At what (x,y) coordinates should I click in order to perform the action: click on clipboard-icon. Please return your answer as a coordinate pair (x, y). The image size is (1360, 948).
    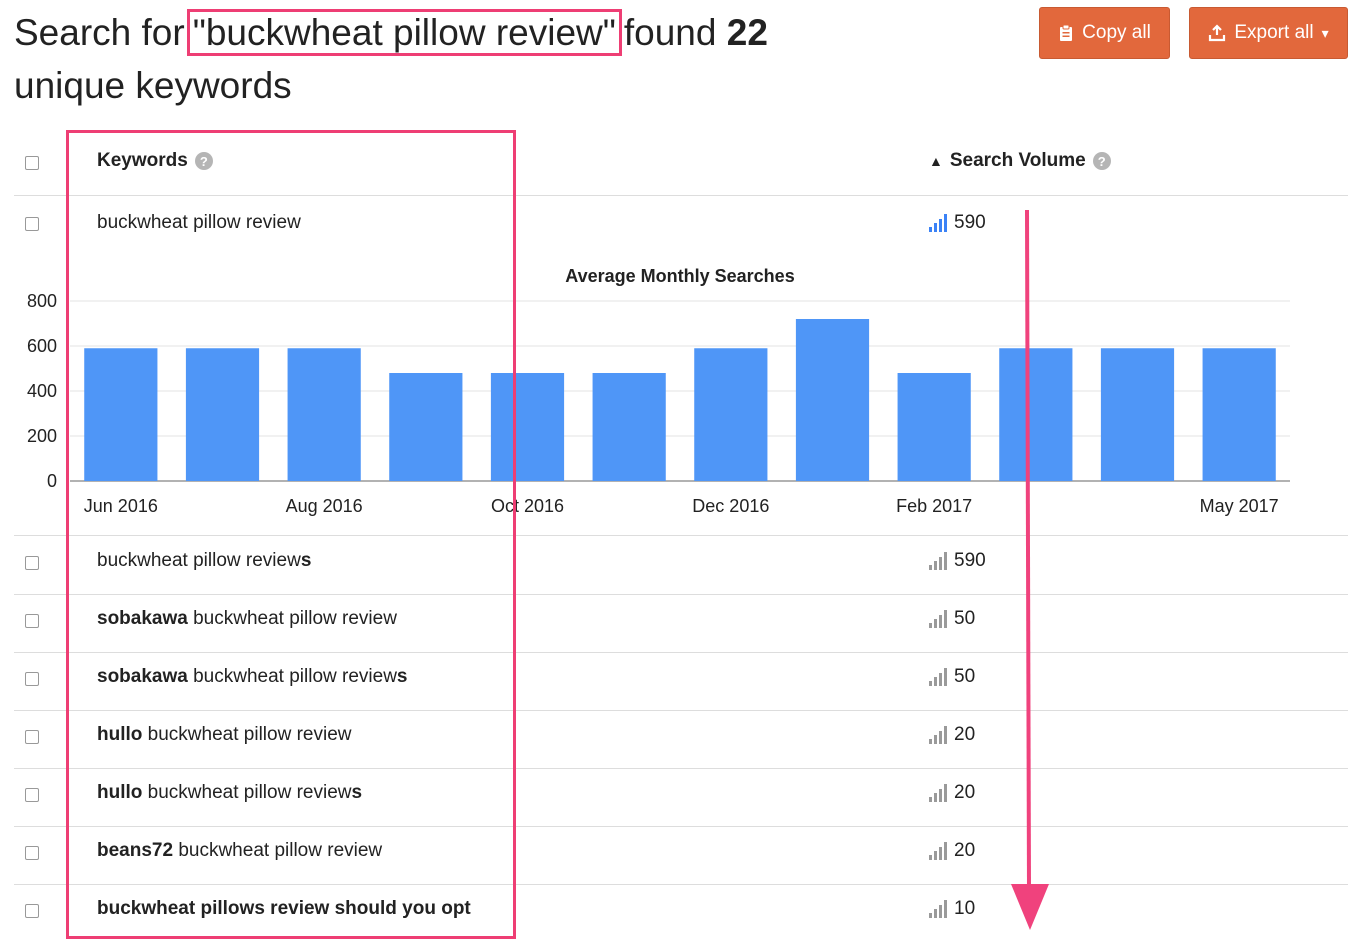
    Looking at the image, I should click on (1066, 33).